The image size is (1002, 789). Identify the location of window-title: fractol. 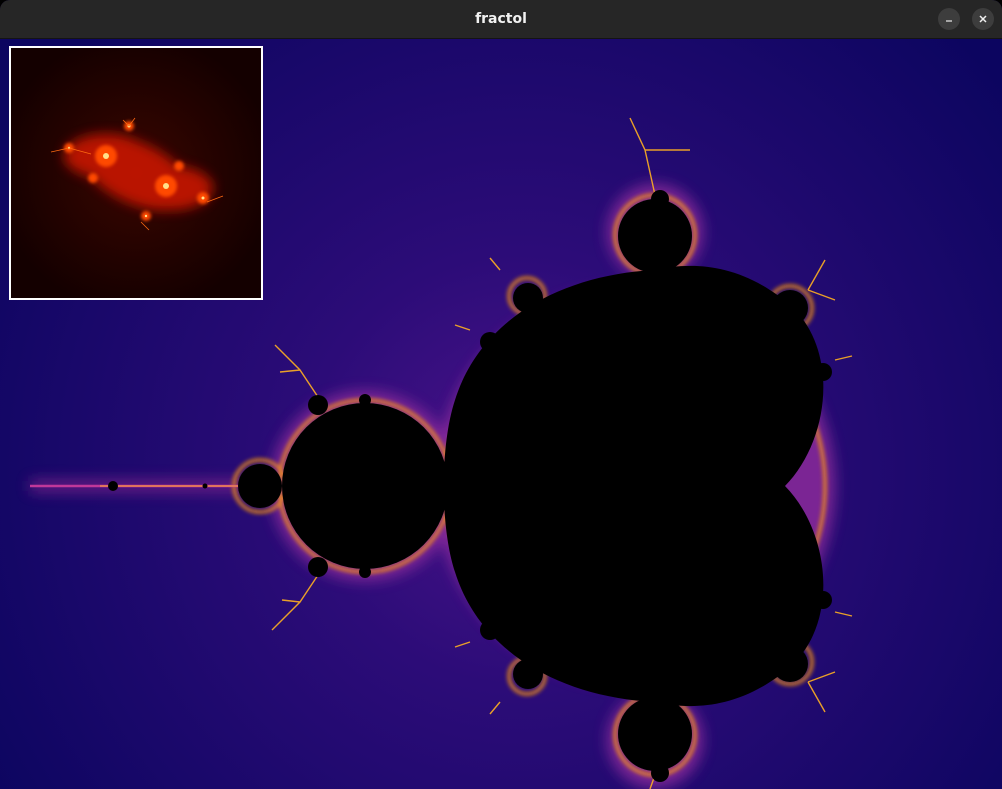
(501, 19).